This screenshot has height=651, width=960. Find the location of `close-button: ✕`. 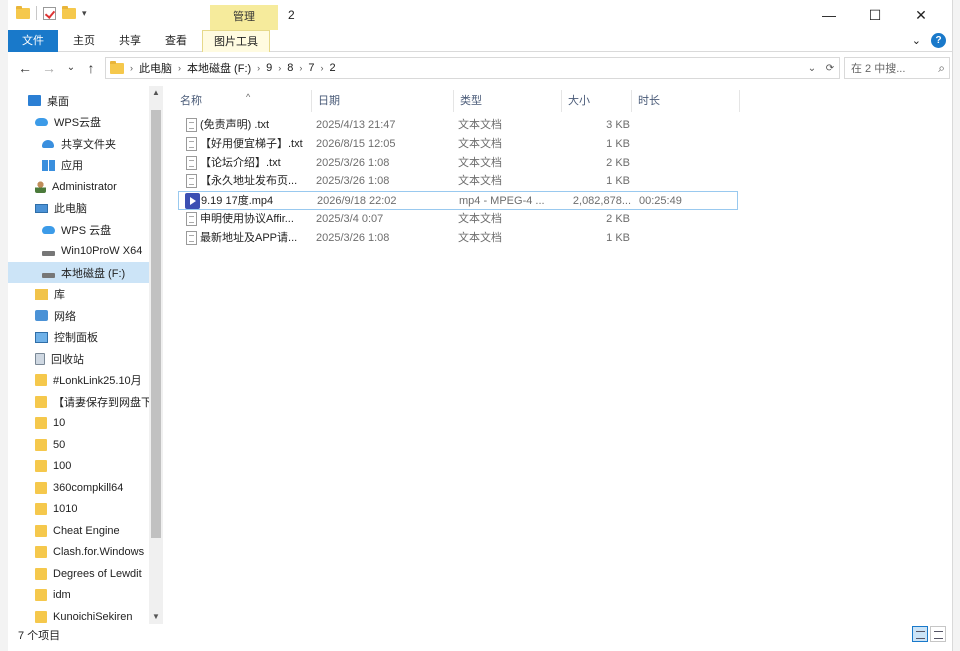

close-button: ✕ is located at coordinates (921, 15).